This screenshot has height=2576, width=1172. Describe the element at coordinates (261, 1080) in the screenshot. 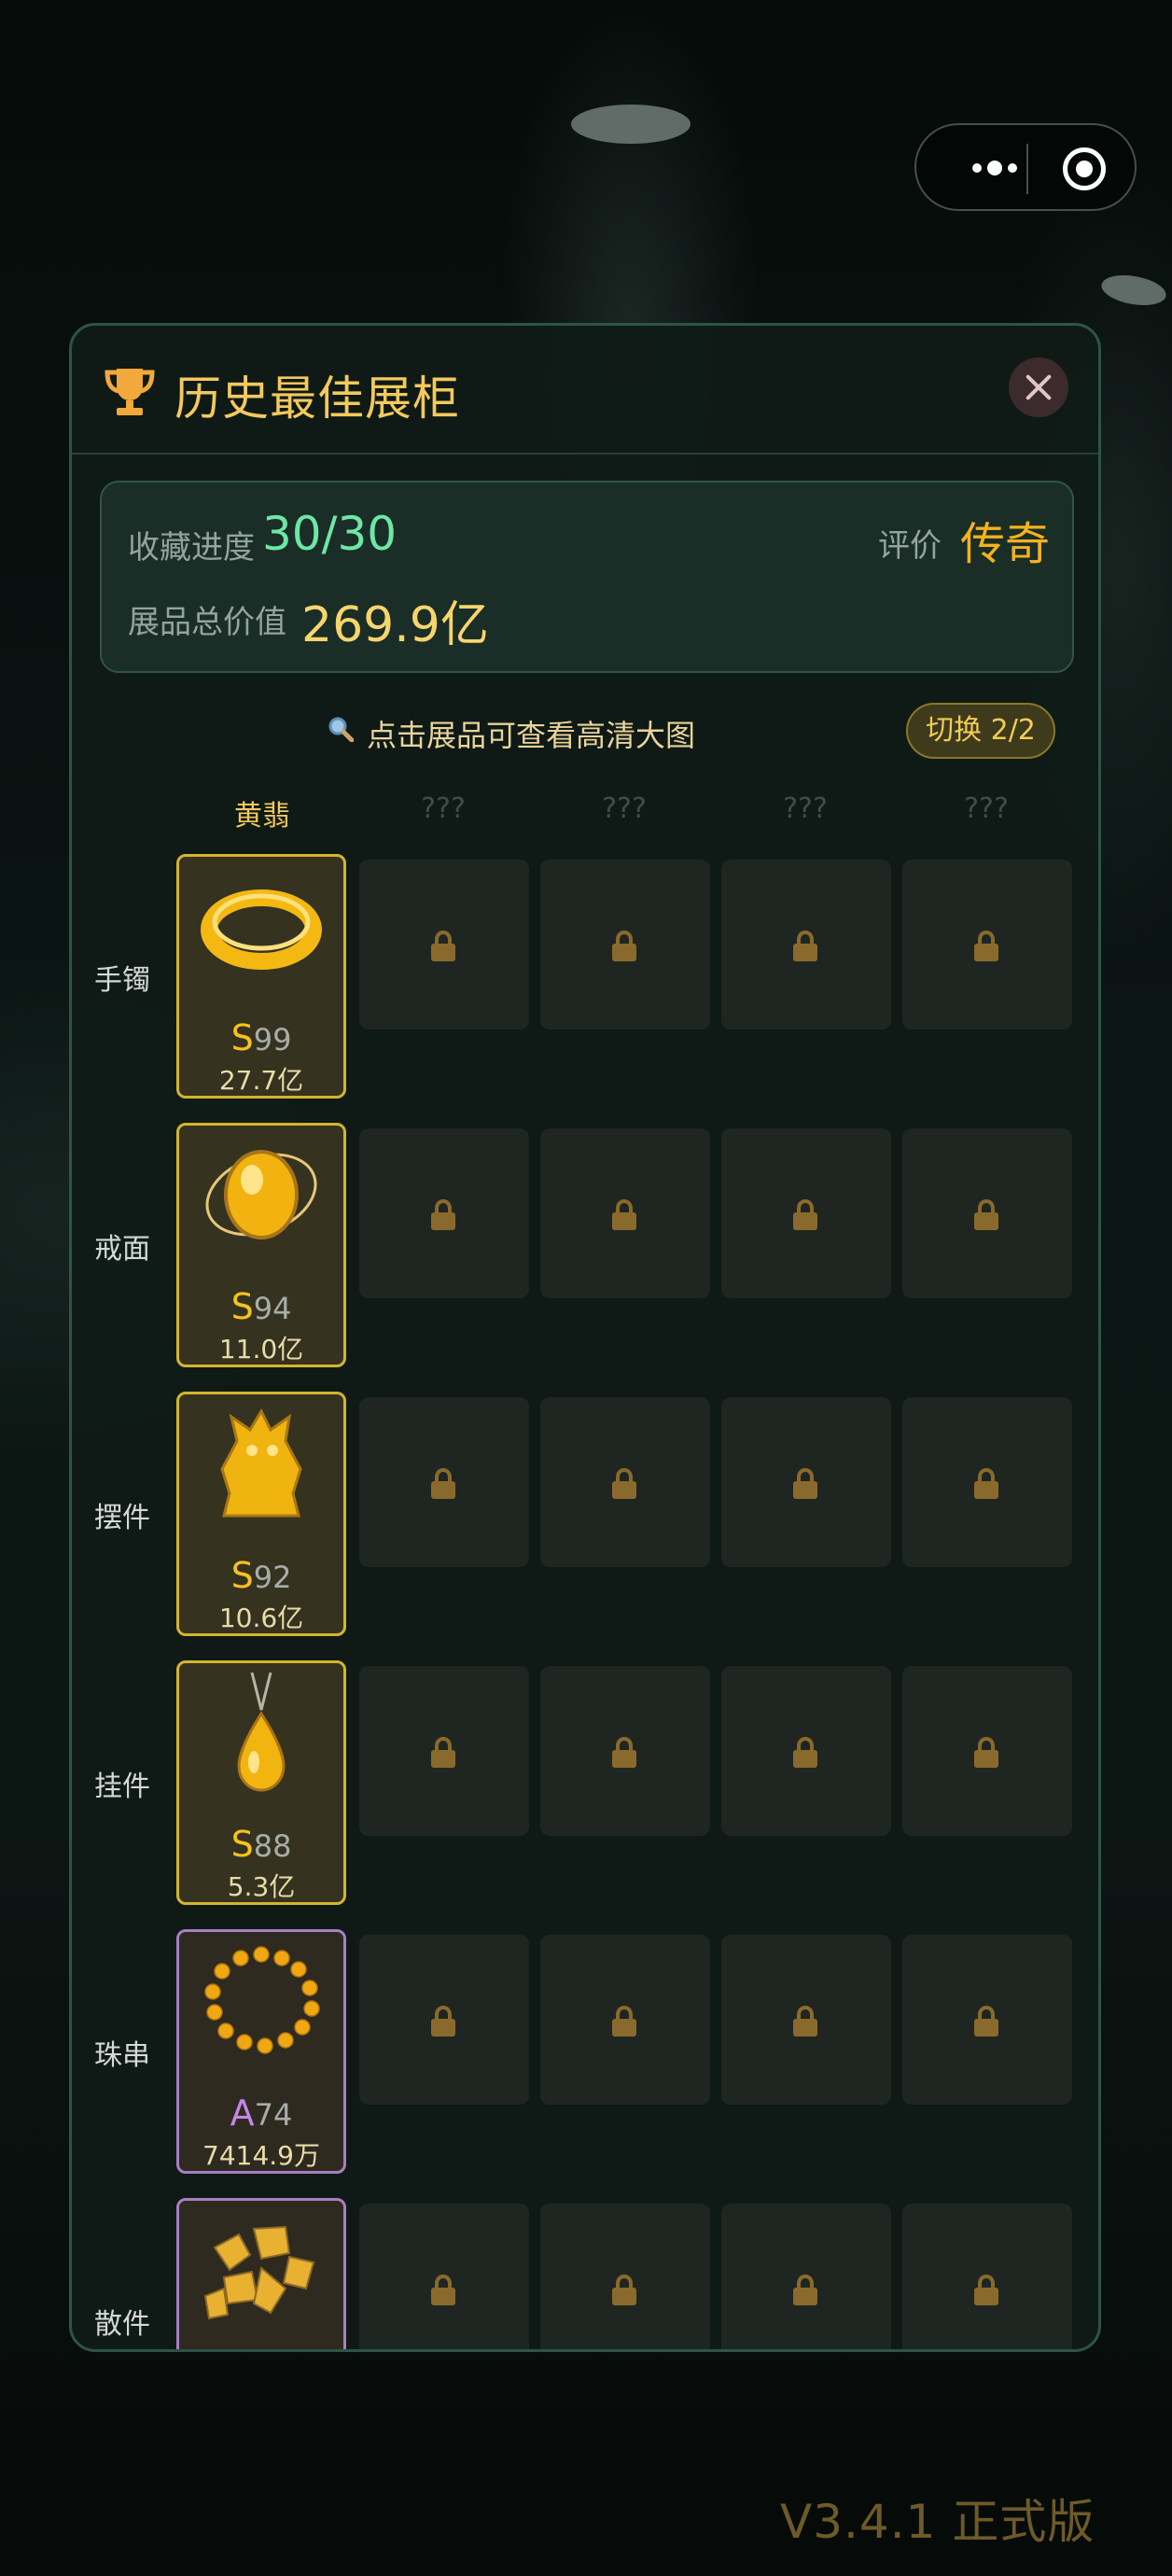

I see `item-value: 27.7亿` at that location.